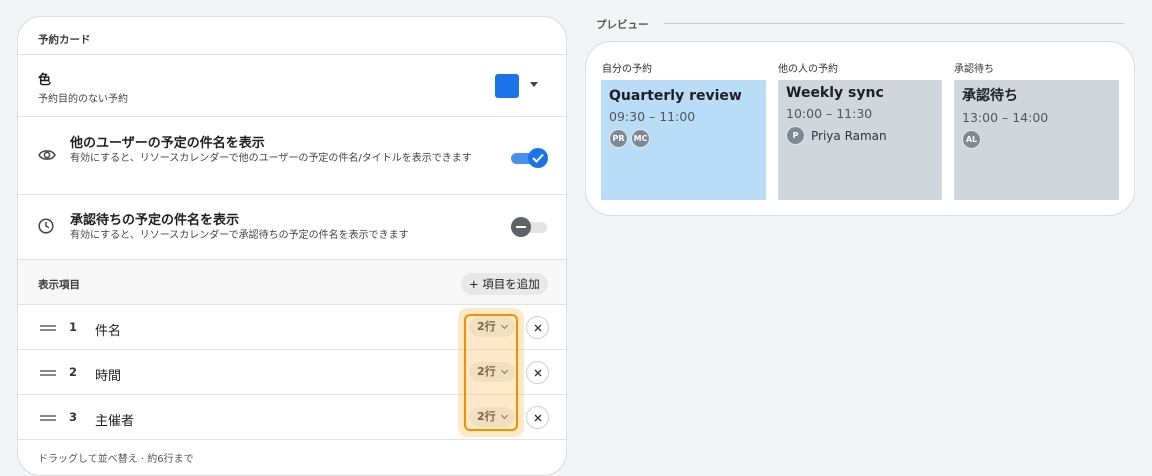 This screenshot has width=1152, height=476. What do you see at coordinates (618, 138) in the screenshot?
I see `avatar: PR` at bounding box center [618, 138].